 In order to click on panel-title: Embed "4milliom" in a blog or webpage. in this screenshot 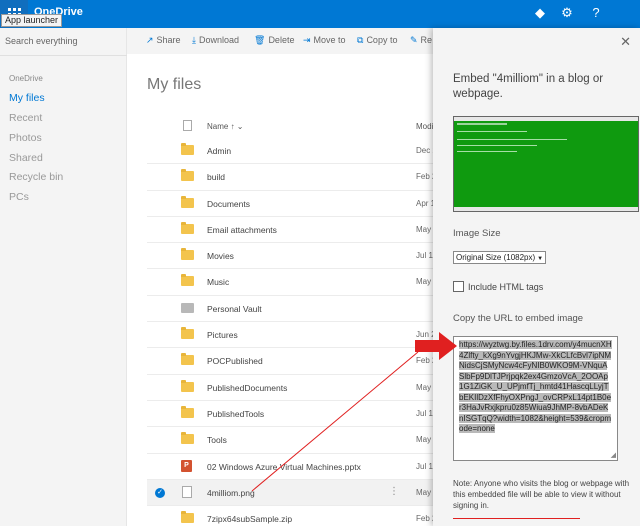, I will do `click(528, 86)`.